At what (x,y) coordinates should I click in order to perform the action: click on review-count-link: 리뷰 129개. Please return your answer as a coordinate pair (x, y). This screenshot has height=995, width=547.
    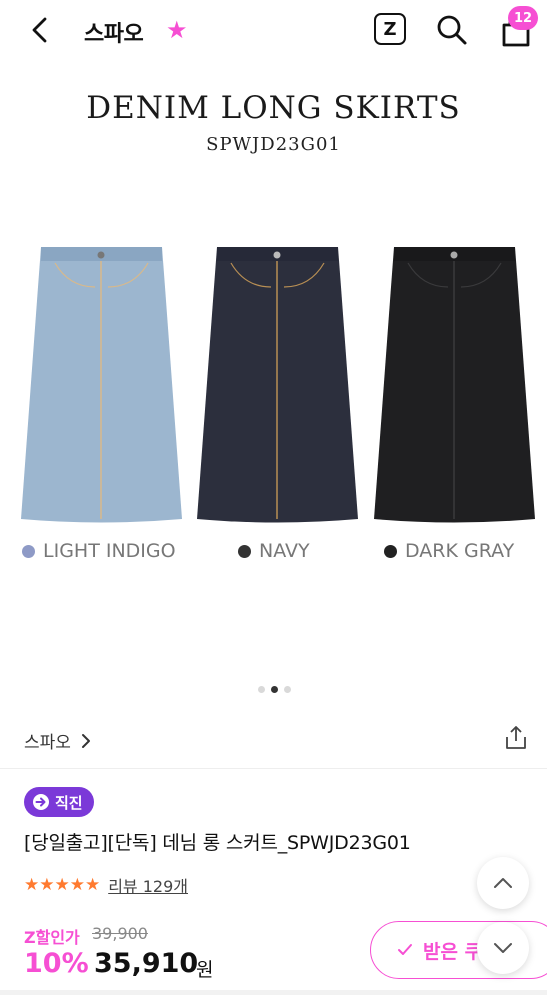
    Looking at the image, I should click on (148, 885).